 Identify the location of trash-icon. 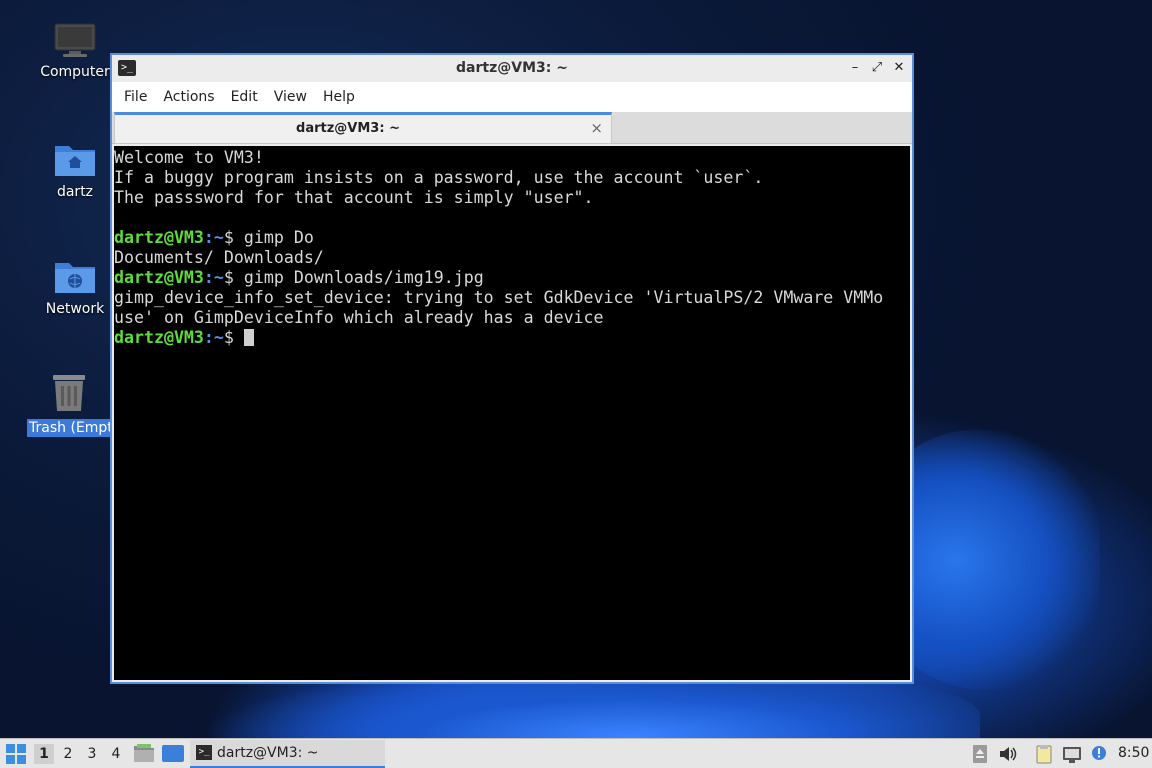
(69, 393).